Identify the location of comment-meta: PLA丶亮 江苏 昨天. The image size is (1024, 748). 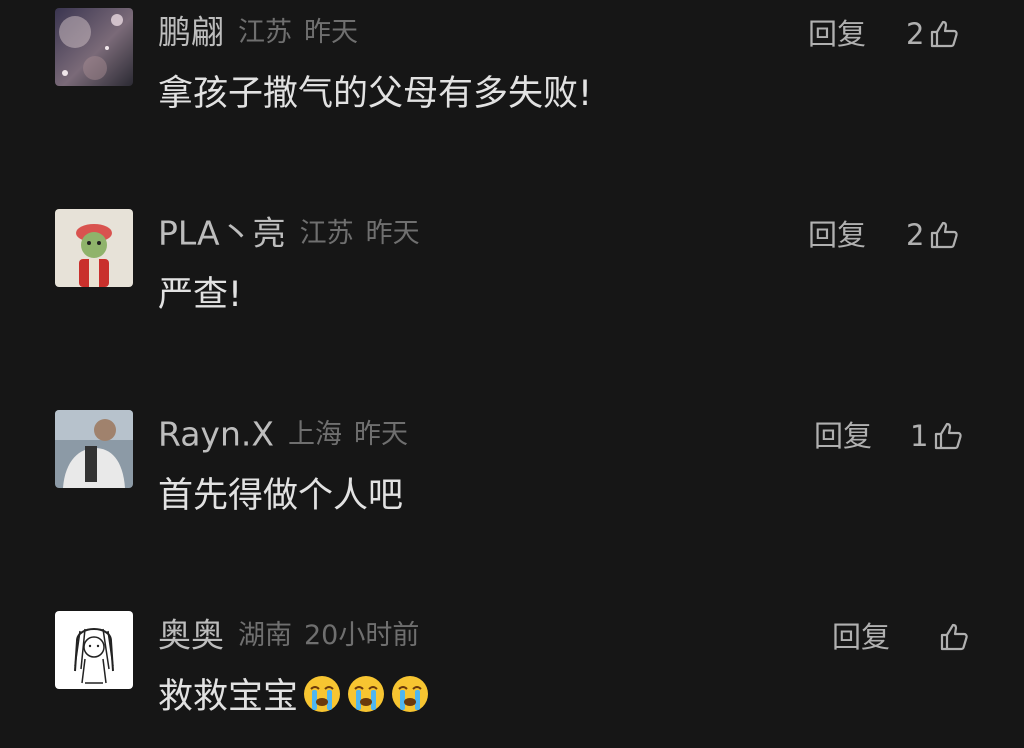
(289, 233).